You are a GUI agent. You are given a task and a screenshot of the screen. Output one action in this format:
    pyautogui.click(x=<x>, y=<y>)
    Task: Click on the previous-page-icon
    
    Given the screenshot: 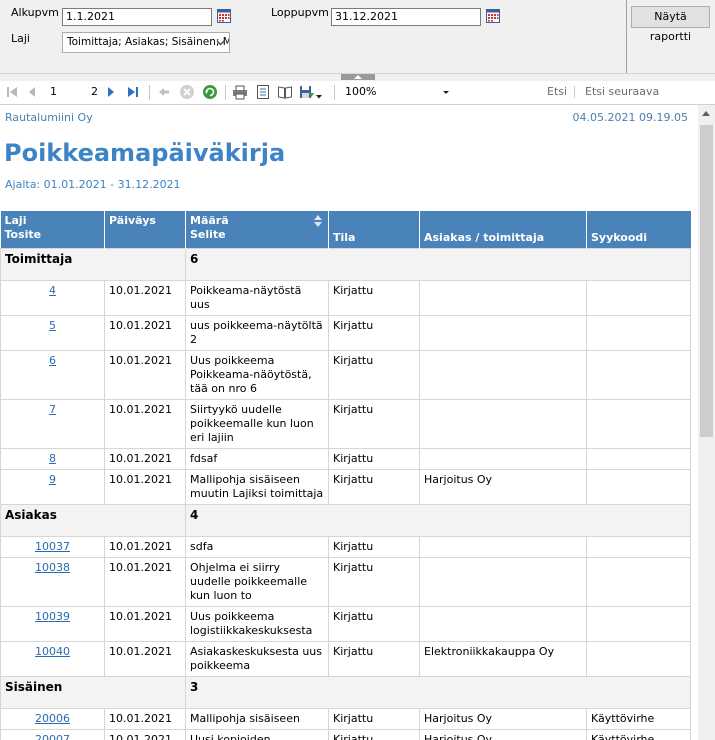 What is the action you would take?
    pyautogui.click(x=32, y=92)
    